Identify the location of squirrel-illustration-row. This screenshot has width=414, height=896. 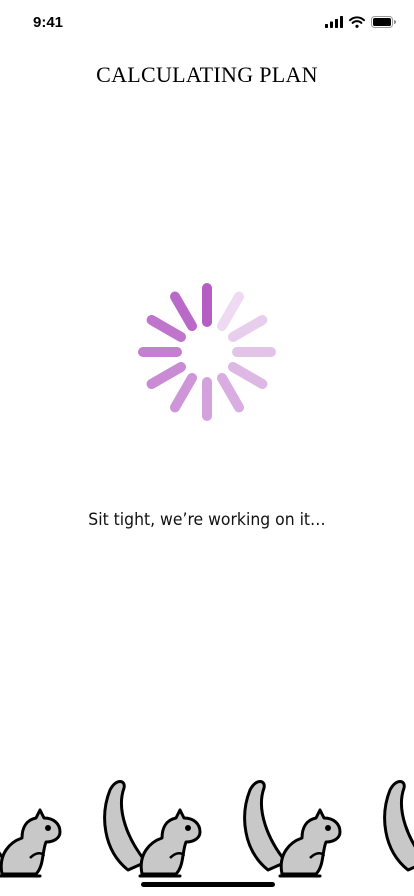
(207, 829).